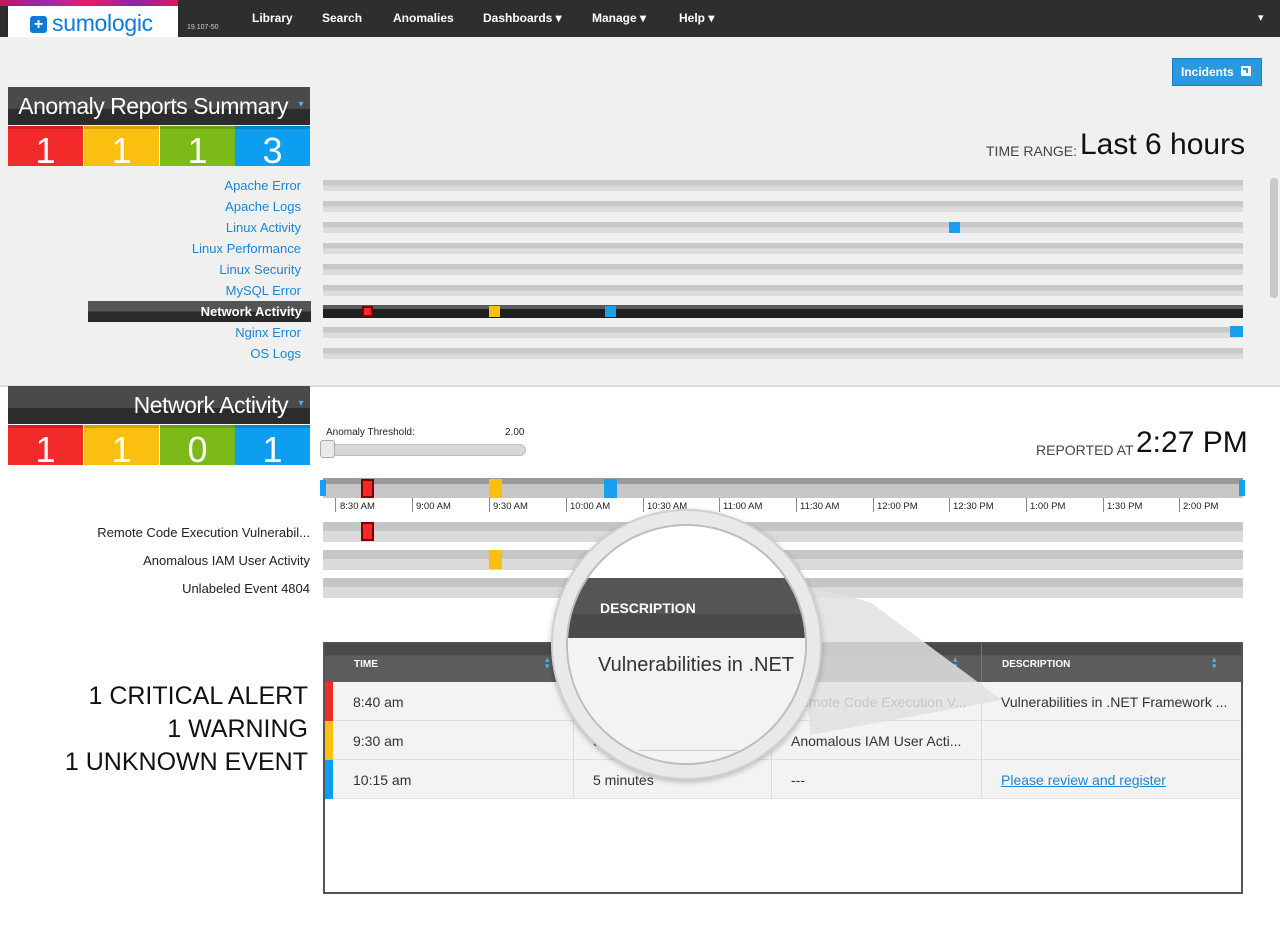 The image size is (1280, 930). Describe the element at coordinates (378, 741) in the screenshot. I see `cell-time: 9:30 am` at that location.